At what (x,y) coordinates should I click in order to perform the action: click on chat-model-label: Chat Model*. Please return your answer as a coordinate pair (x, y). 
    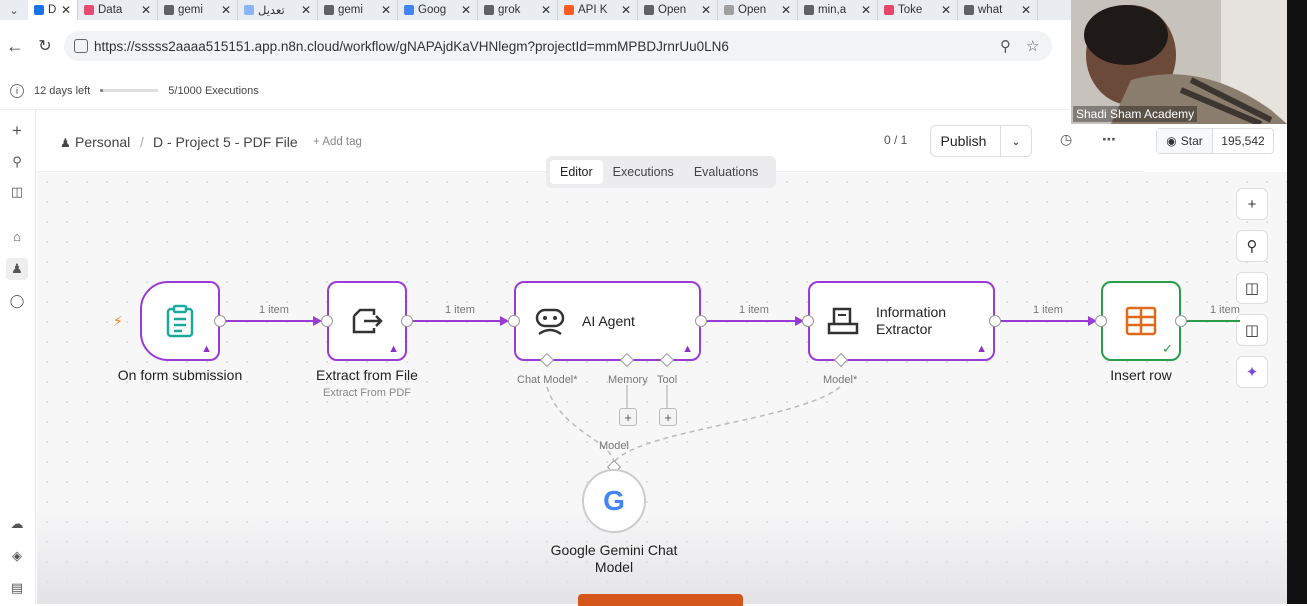
    Looking at the image, I should click on (547, 380).